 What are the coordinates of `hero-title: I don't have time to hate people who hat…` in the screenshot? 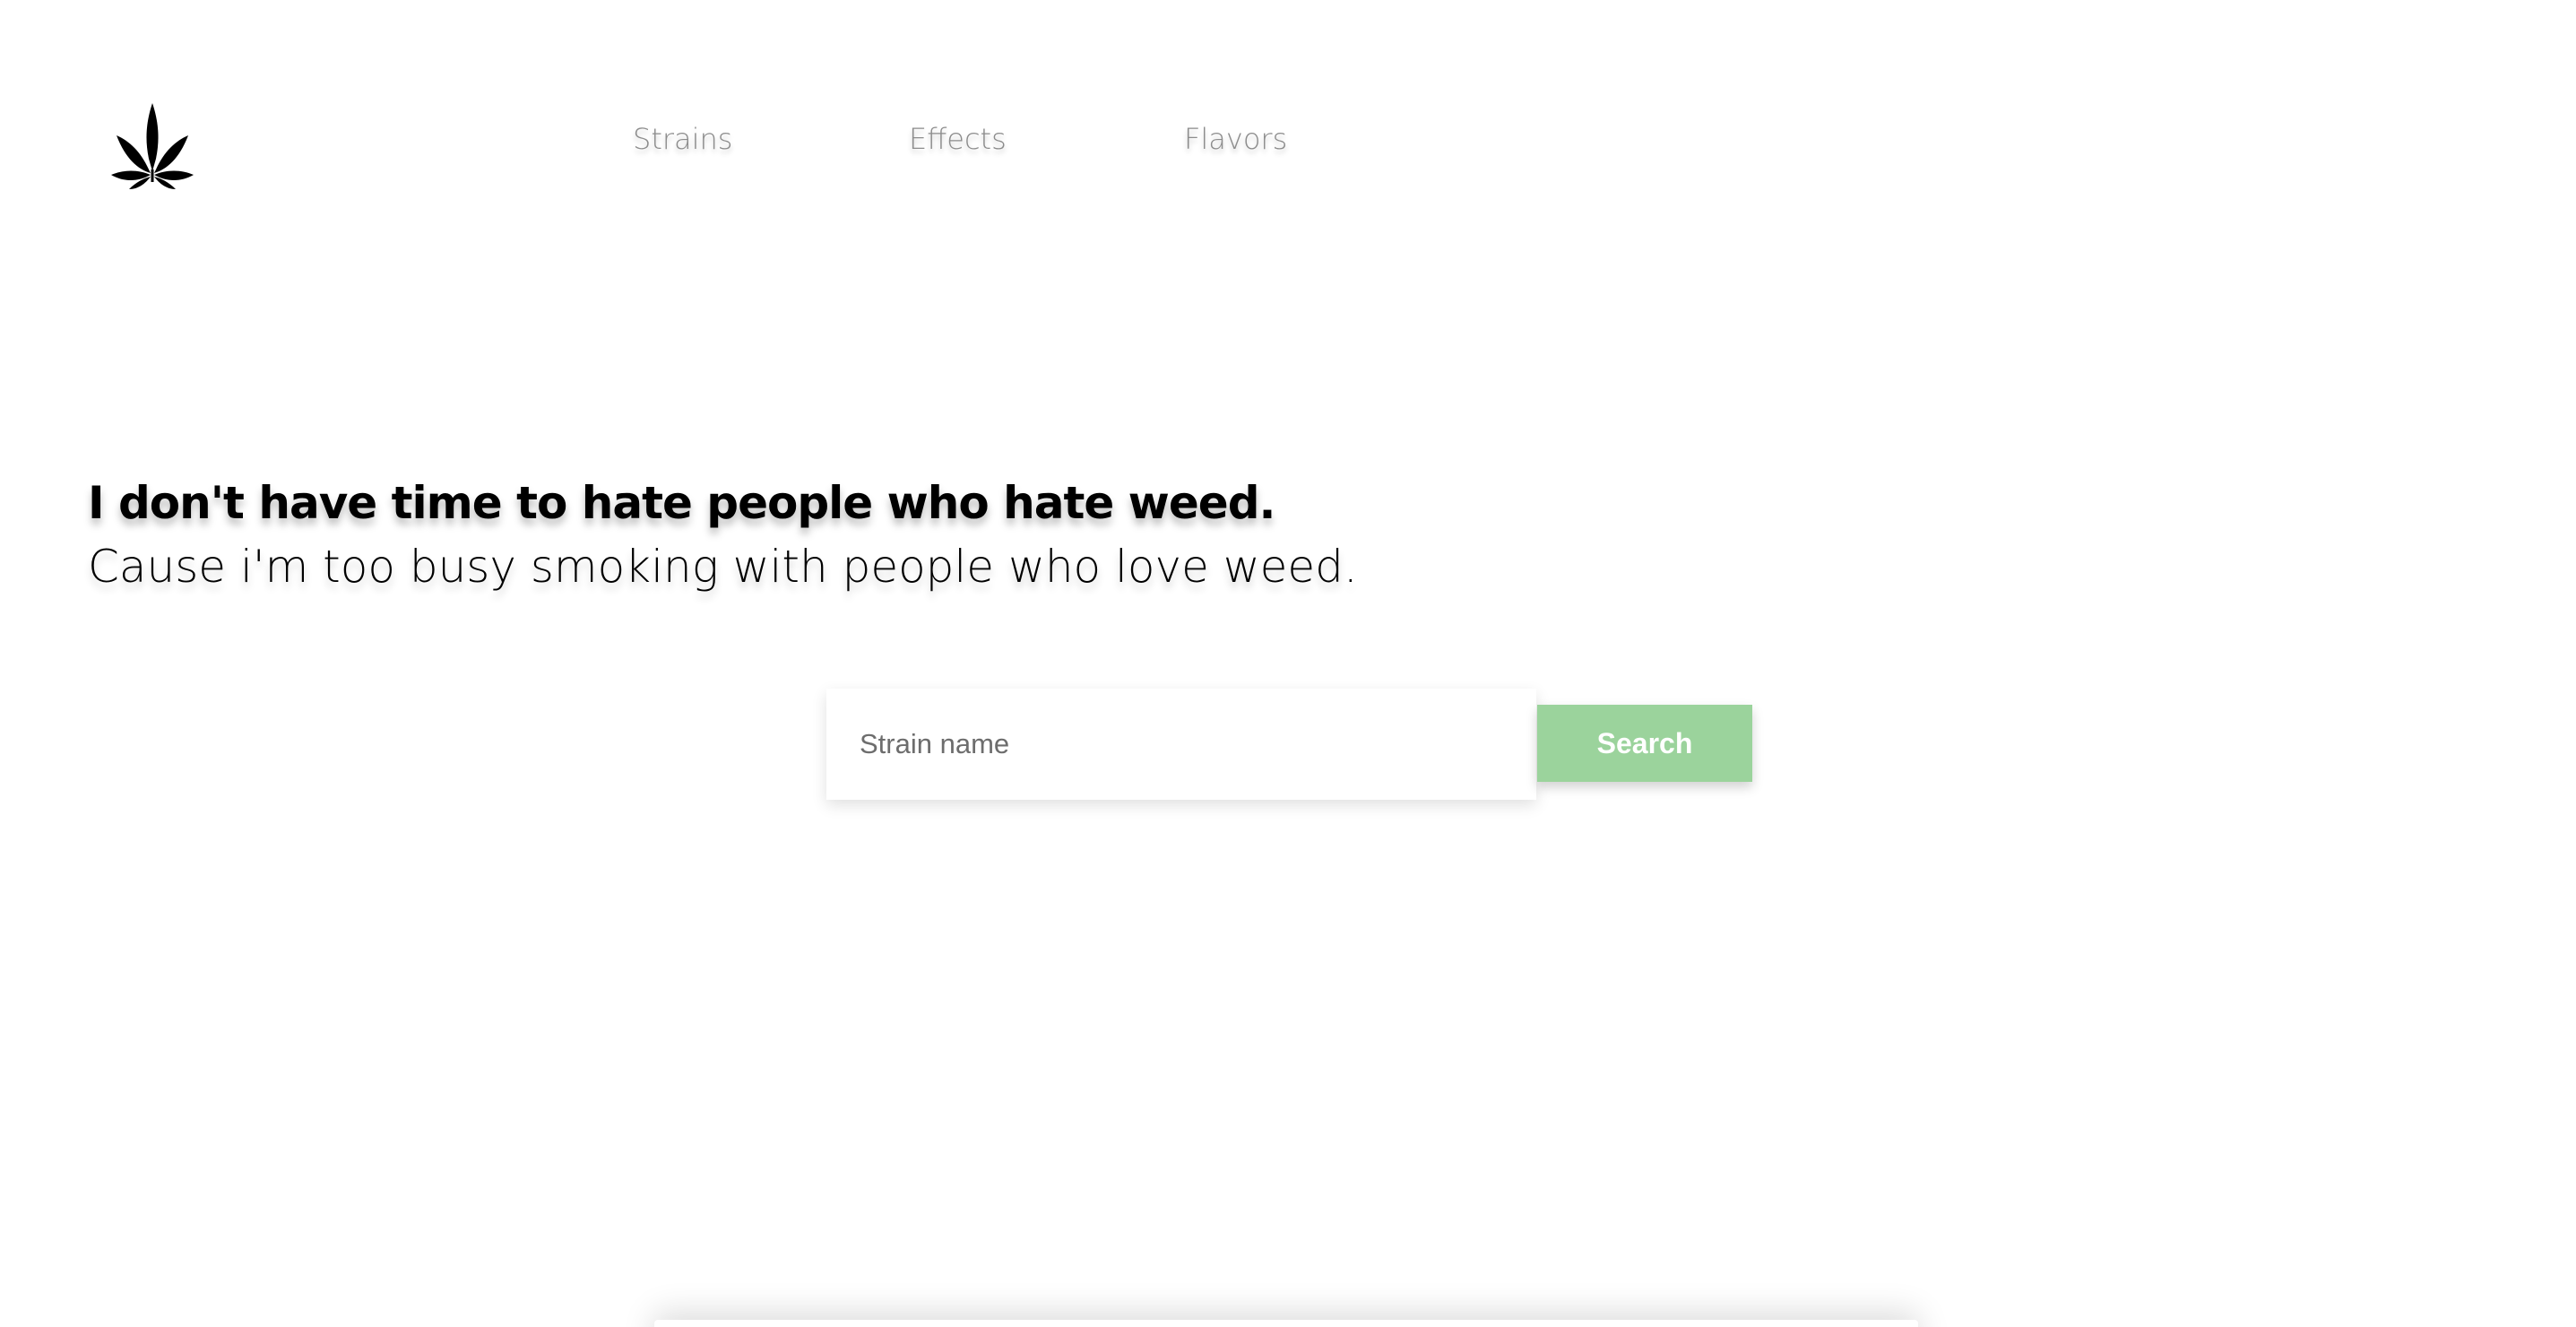 It's located at (681, 503).